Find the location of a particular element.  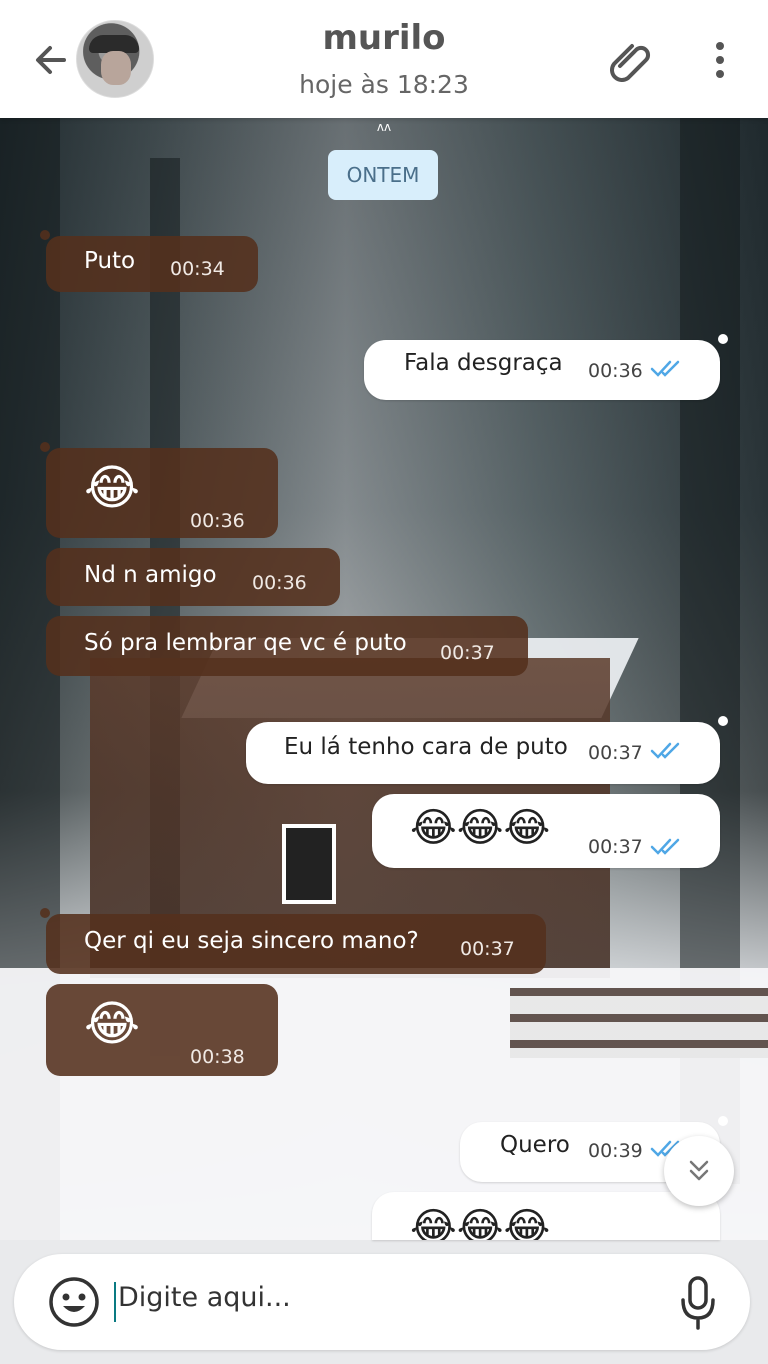

scroll-down-button is located at coordinates (699, 1171).